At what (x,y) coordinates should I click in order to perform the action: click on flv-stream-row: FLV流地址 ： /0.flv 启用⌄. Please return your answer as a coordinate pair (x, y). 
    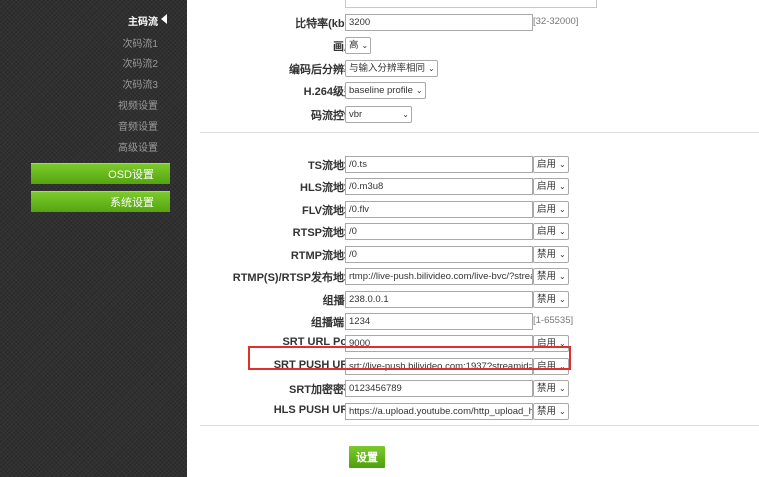
    Looking at the image, I should click on (473, 210).